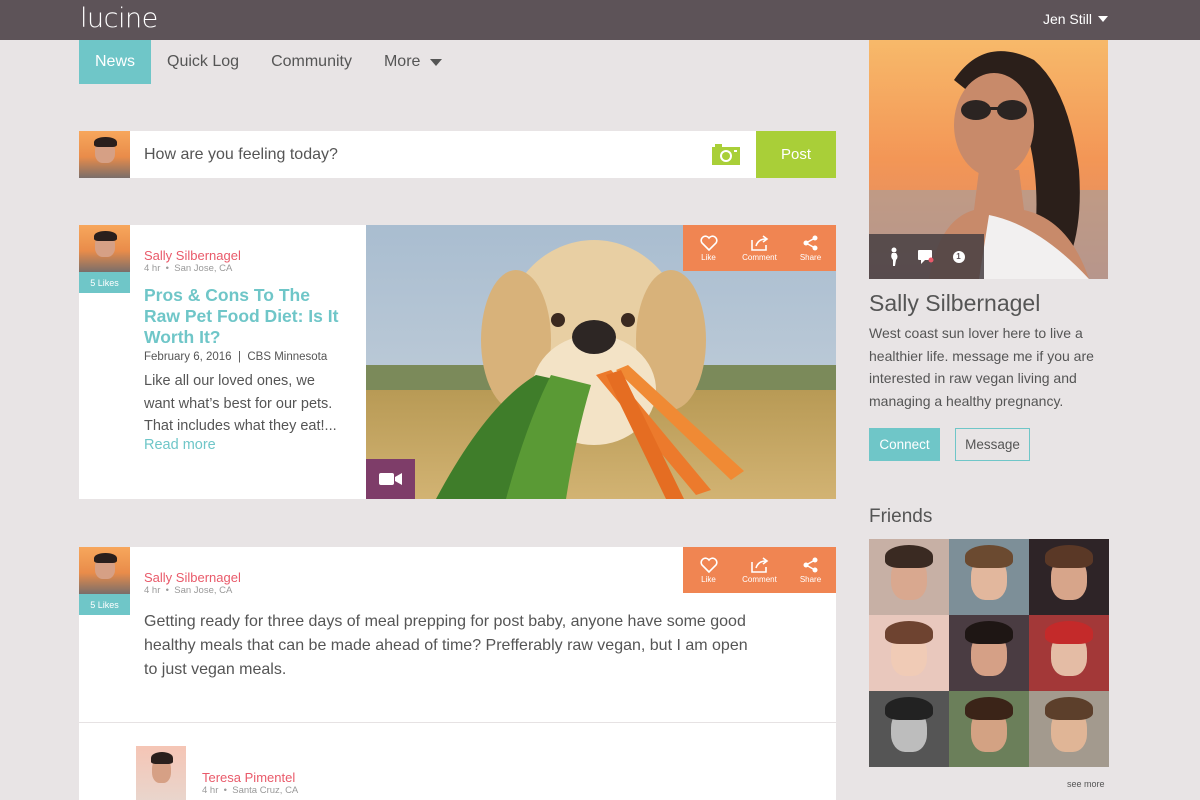 The image size is (1200, 800). I want to click on profile-stats-bar: 1, so click(926, 256).